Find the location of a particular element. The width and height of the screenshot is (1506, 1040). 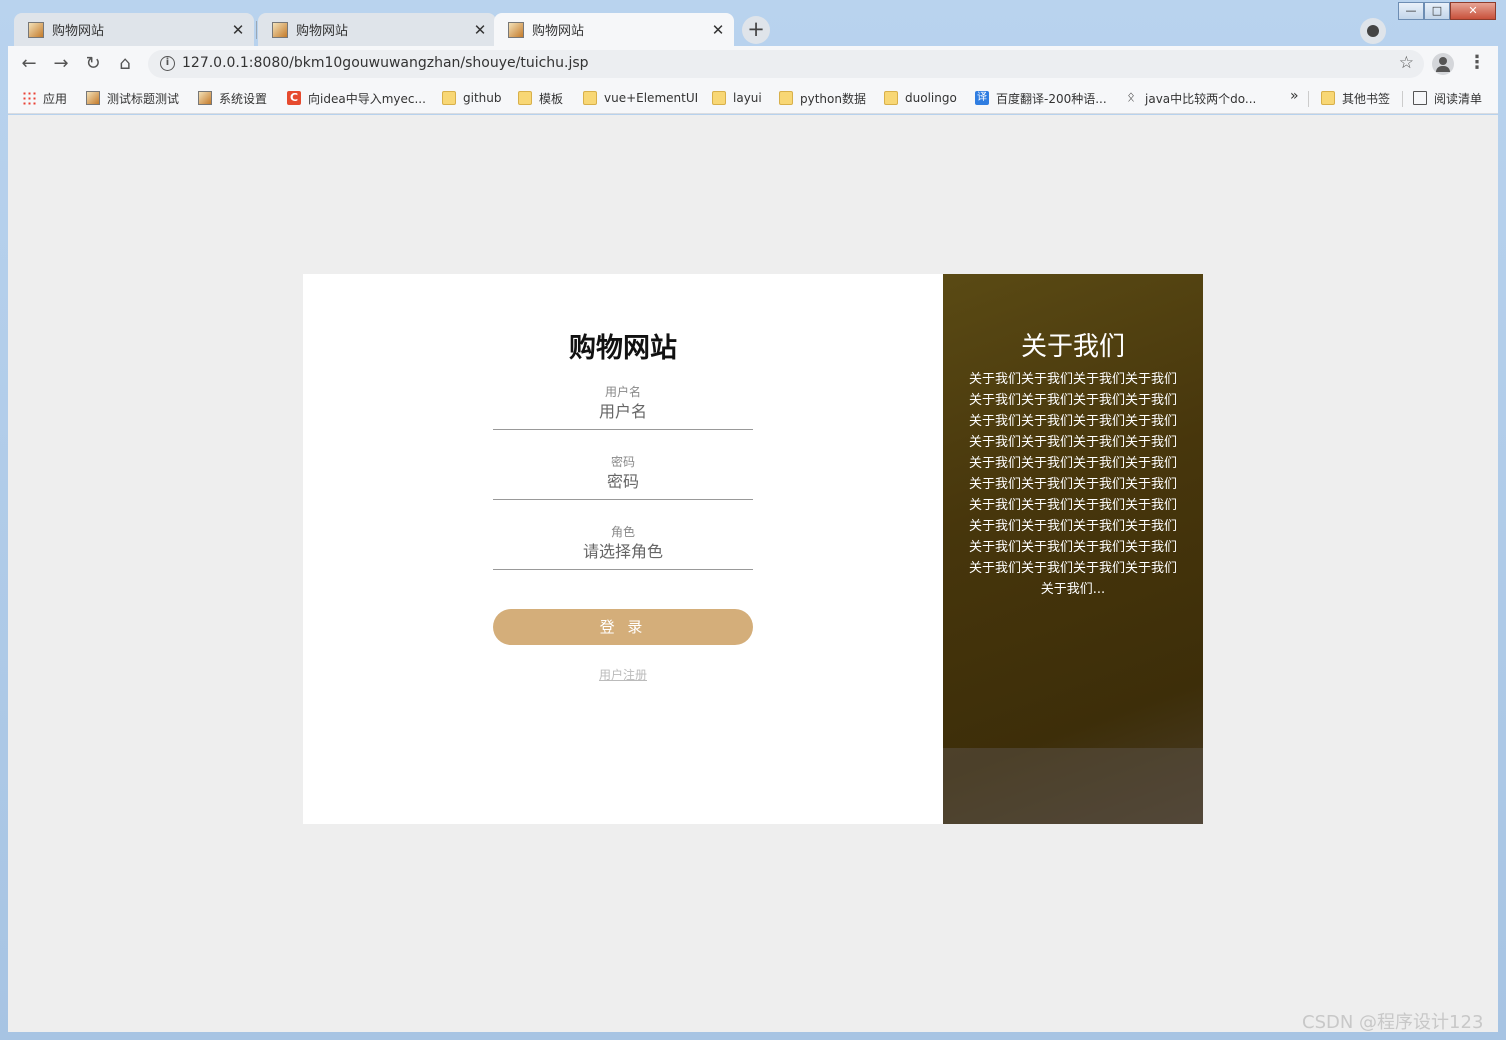

bookmark-label: 阅读清单 is located at coordinates (1458, 98).